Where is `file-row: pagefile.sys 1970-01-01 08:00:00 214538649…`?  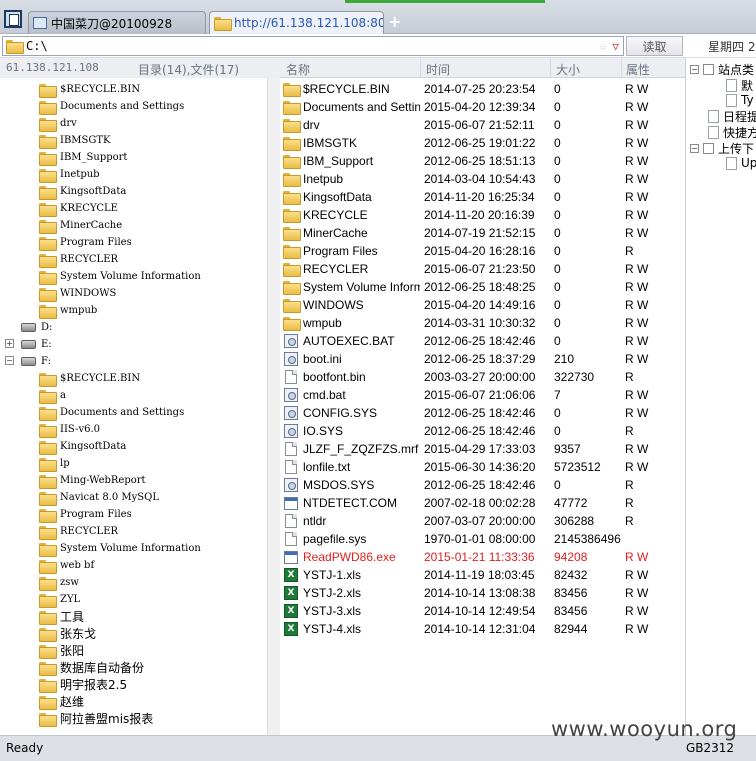
file-row: pagefile.sys 1970-01-01 08:00:00 214538649… is located at coordinates (482, 539).